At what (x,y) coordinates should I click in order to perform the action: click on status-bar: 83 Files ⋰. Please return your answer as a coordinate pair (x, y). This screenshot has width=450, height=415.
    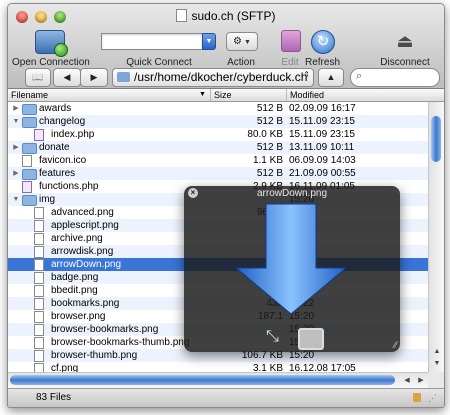
    Looking at the image, I should click on (226, 397).